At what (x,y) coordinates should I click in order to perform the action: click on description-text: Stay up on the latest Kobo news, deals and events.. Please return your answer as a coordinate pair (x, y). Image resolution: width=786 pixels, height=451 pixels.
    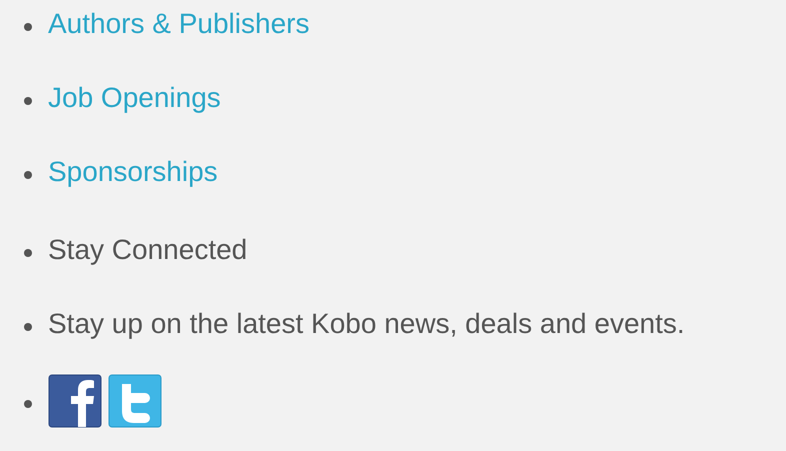
    Looking at the image, I should click on (366, 324).